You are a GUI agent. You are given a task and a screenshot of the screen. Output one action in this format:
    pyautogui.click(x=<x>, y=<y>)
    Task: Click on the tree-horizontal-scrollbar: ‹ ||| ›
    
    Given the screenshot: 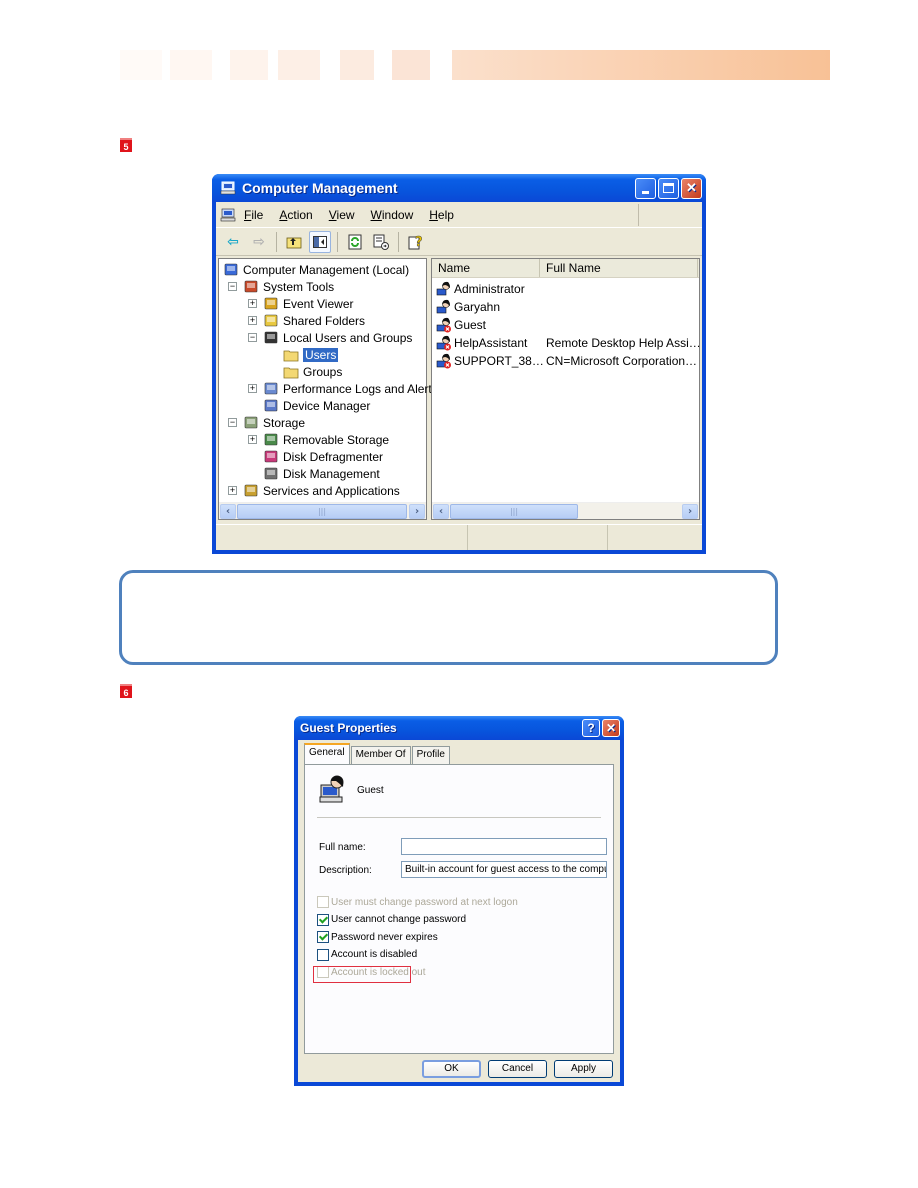 What is the action you would take?
    pyautogui.click(x=322, y=510)
    